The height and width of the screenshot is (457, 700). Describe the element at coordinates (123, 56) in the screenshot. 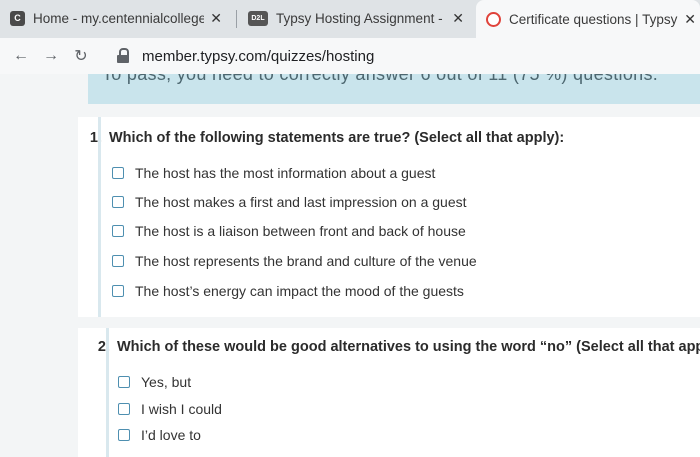

I see `lock-icon` at that location.